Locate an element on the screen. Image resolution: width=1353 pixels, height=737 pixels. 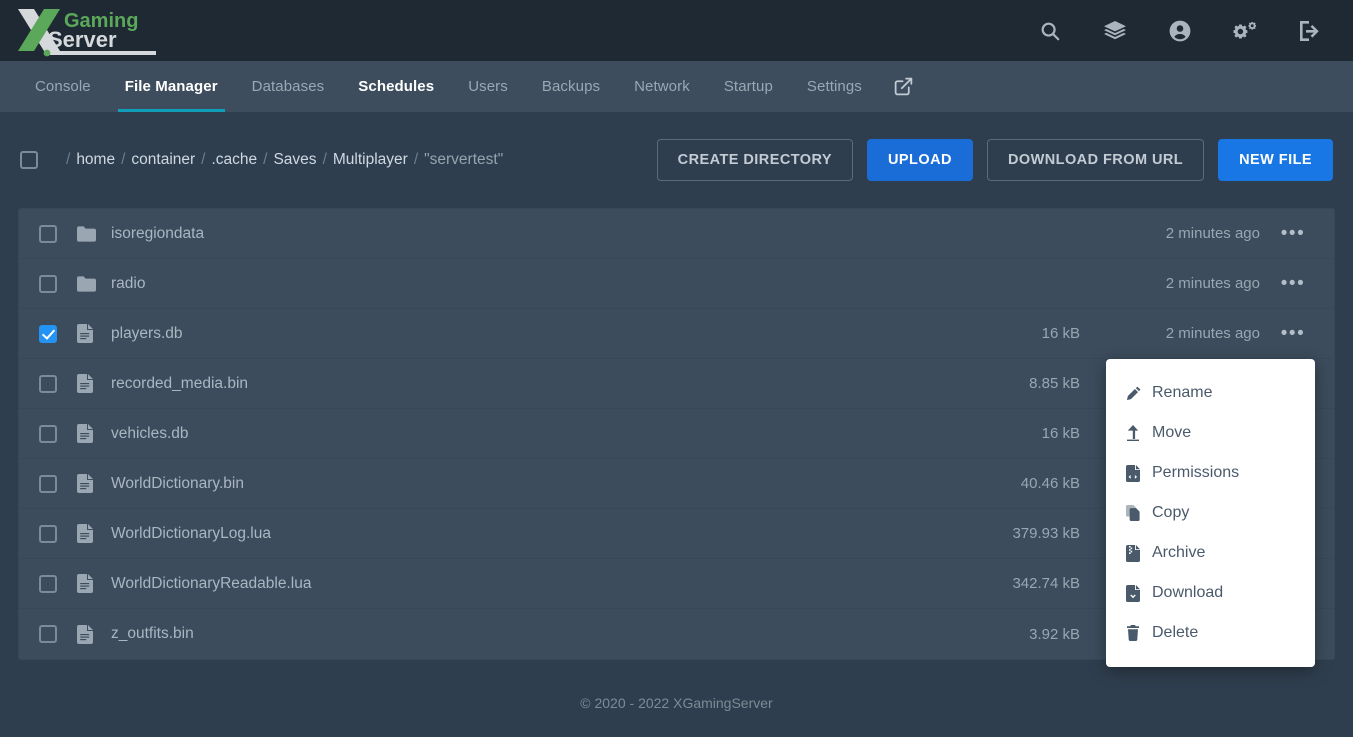
table-row-selected: players.db 16 kB 2 minutes ago ••• is located at coordinates (676, 334).